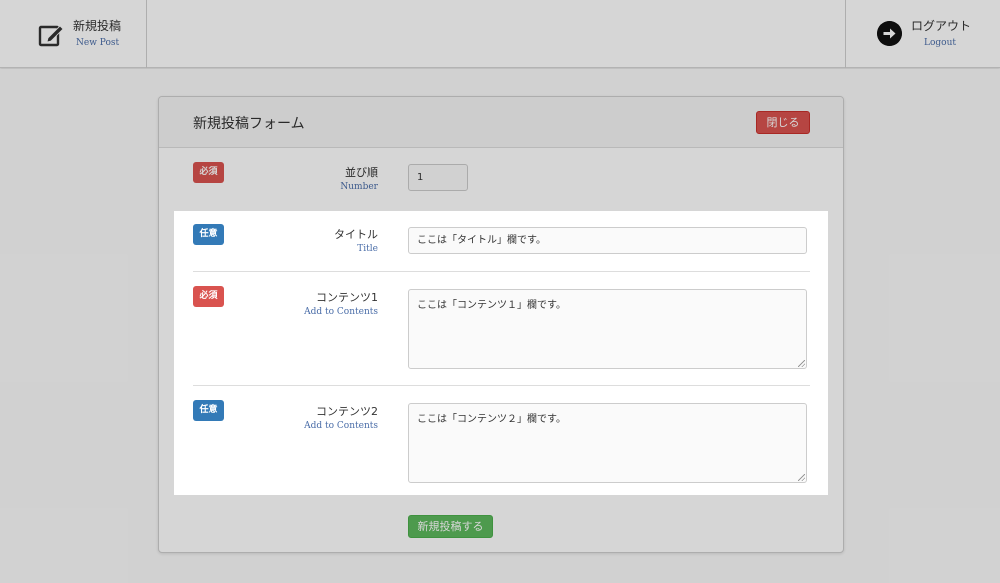 Image resolution: width=1000 pixels, height=583 pixels. Describe the element at coordinates (940, 43) in the screenshot. I see `logout-sublabel: Logout` at that location.